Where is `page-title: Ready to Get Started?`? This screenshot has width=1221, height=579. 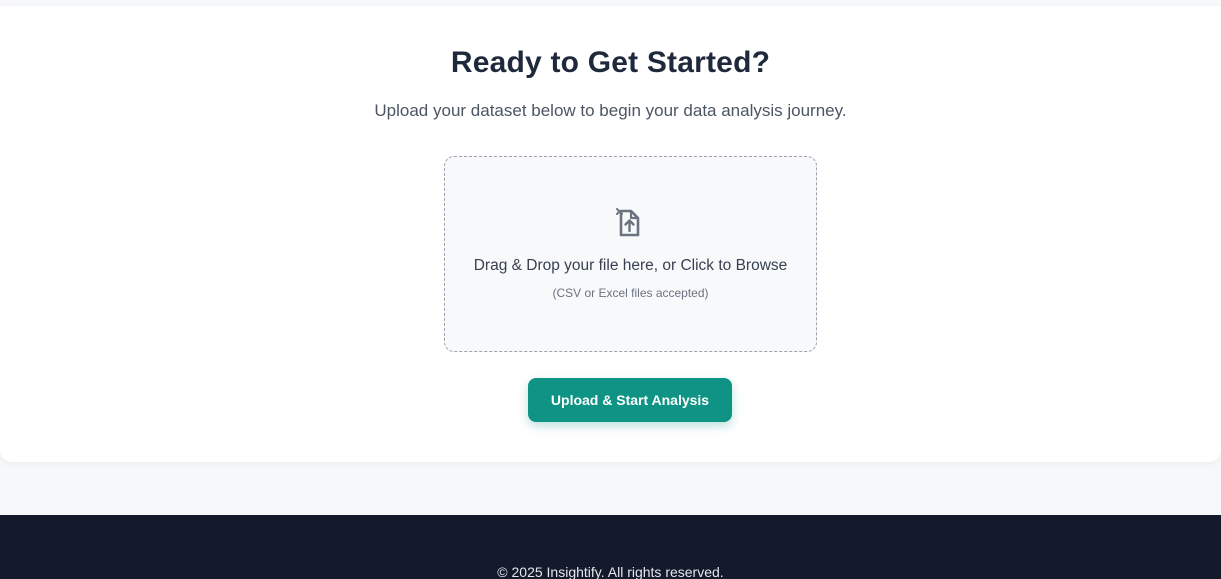
page-title: Ready to Get Started? is located at coordinates (610, 62).